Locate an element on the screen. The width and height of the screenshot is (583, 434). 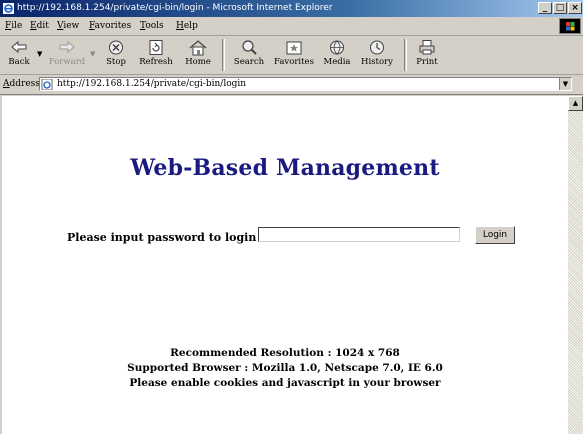
ie-page-icon is located at coordinates (8, 8).